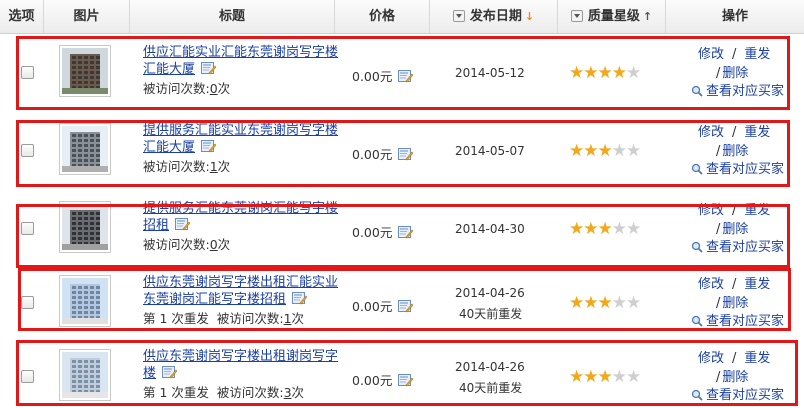 This screenshot has width=804, height=408. What do you see at coordinates (22, 17) in the screenshot?
I see `header-select: 选项` at bounding box center [22, 17].